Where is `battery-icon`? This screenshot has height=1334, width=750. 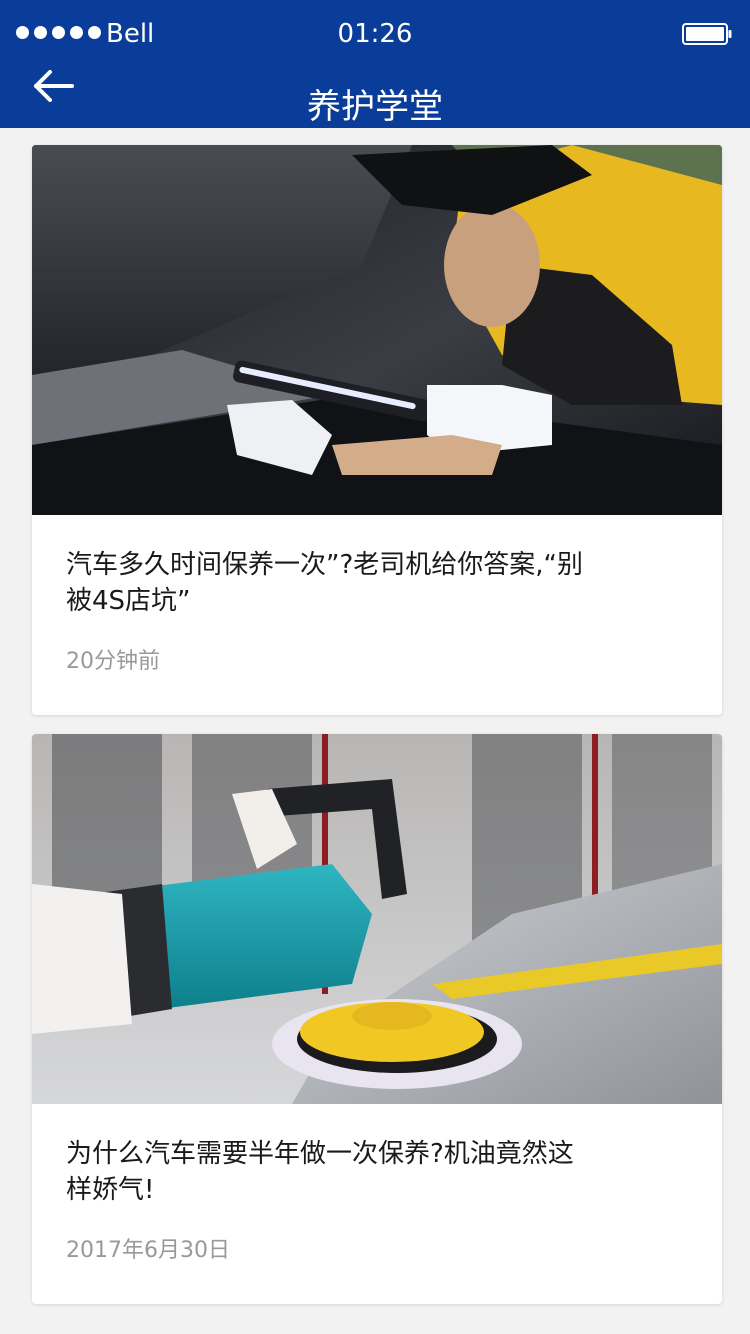
battery-icon is located at coordinates (707, 34).